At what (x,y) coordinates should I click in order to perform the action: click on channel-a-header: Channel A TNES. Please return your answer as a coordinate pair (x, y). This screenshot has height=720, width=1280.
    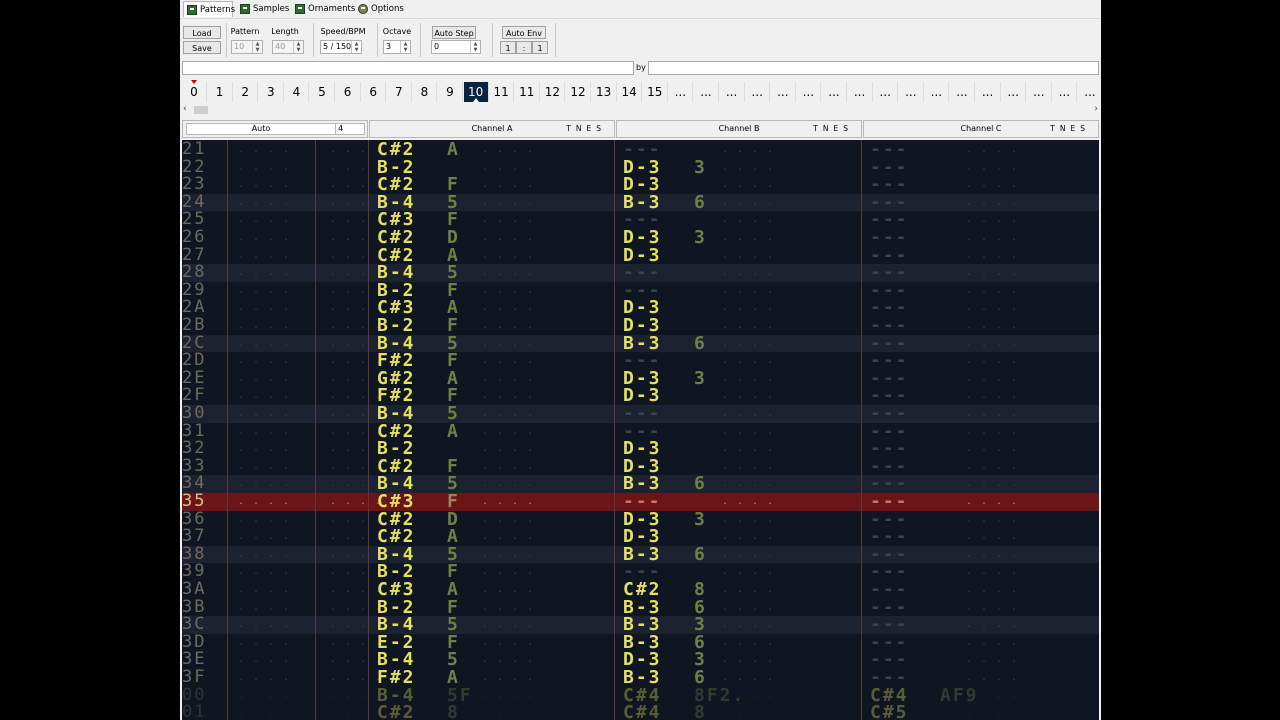
    Looking at the image, I should click on (492, 129).